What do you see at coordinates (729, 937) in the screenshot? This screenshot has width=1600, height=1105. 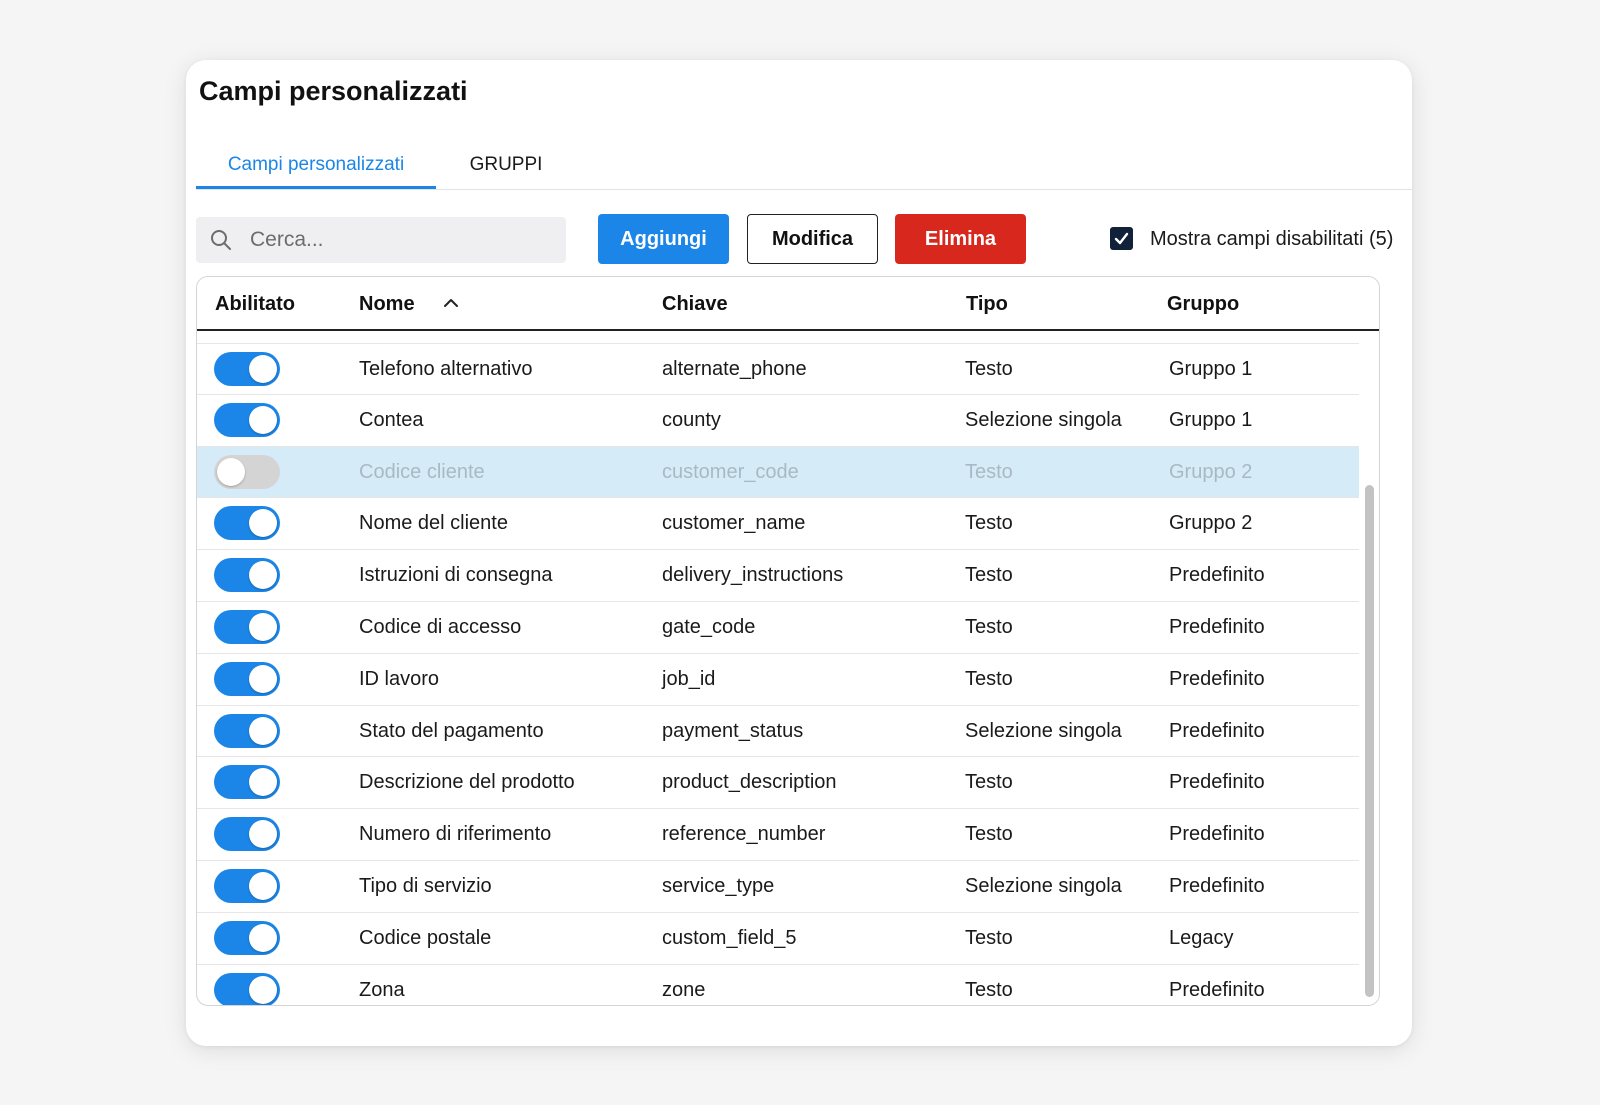 I see `cell-key: custom_field_5` at bounding box center [729, 937].